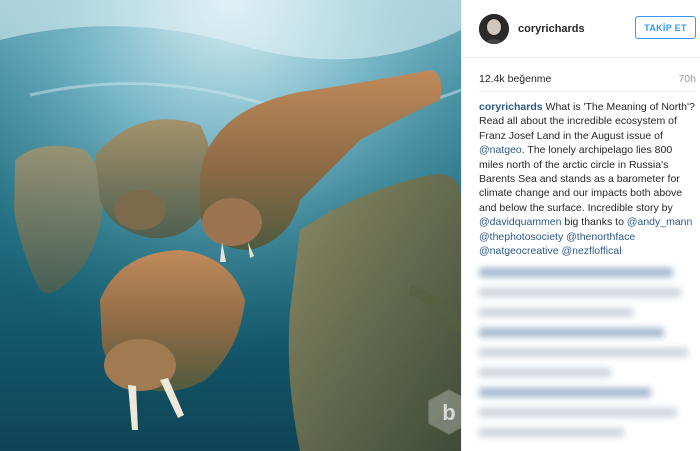 This screenshot has width=700, height=451. What do you see at coordinates (687, 80) in the screenshot?
I see `post-time: 70h` at bounding box center [687, 80].